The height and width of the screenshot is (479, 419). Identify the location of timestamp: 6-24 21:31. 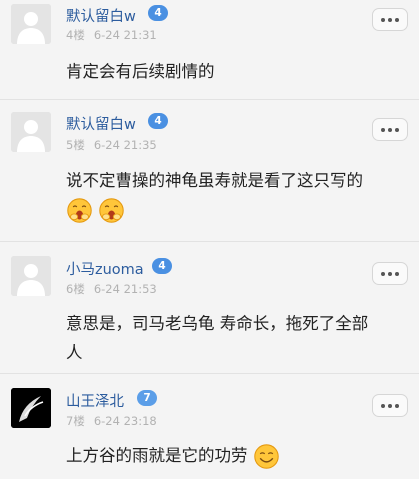
(125, 35).